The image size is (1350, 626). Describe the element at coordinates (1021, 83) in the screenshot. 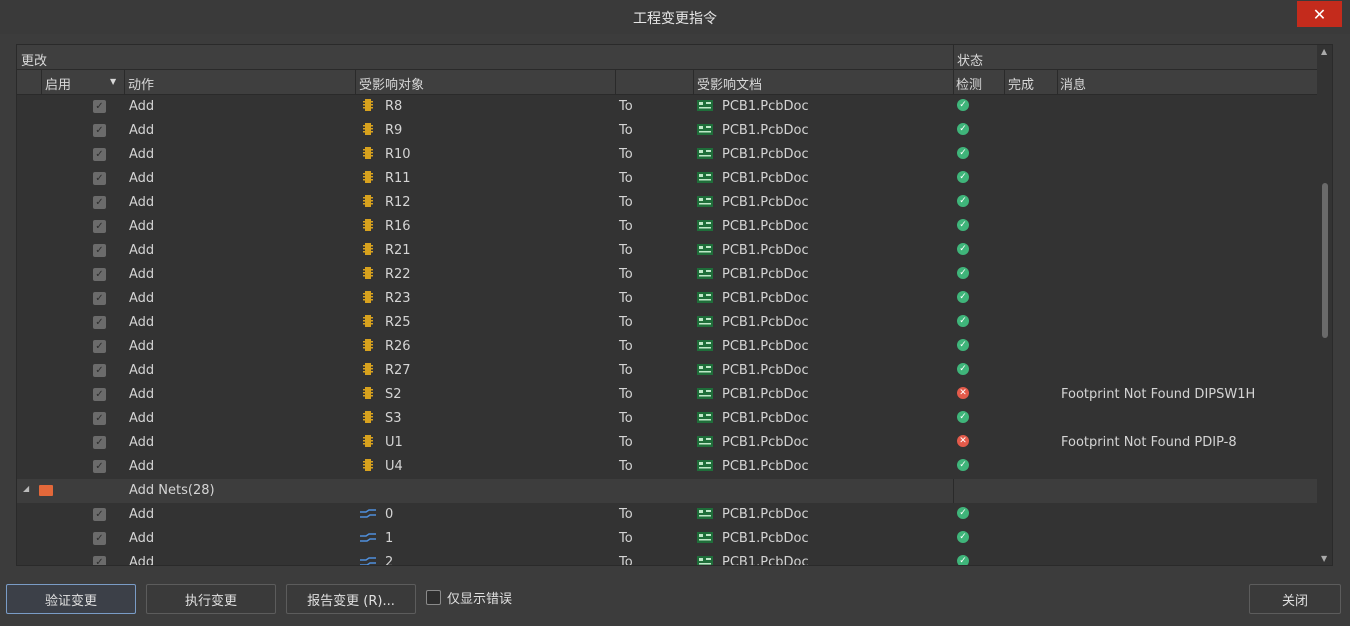

I see `column-done-header: 完成` at that location.